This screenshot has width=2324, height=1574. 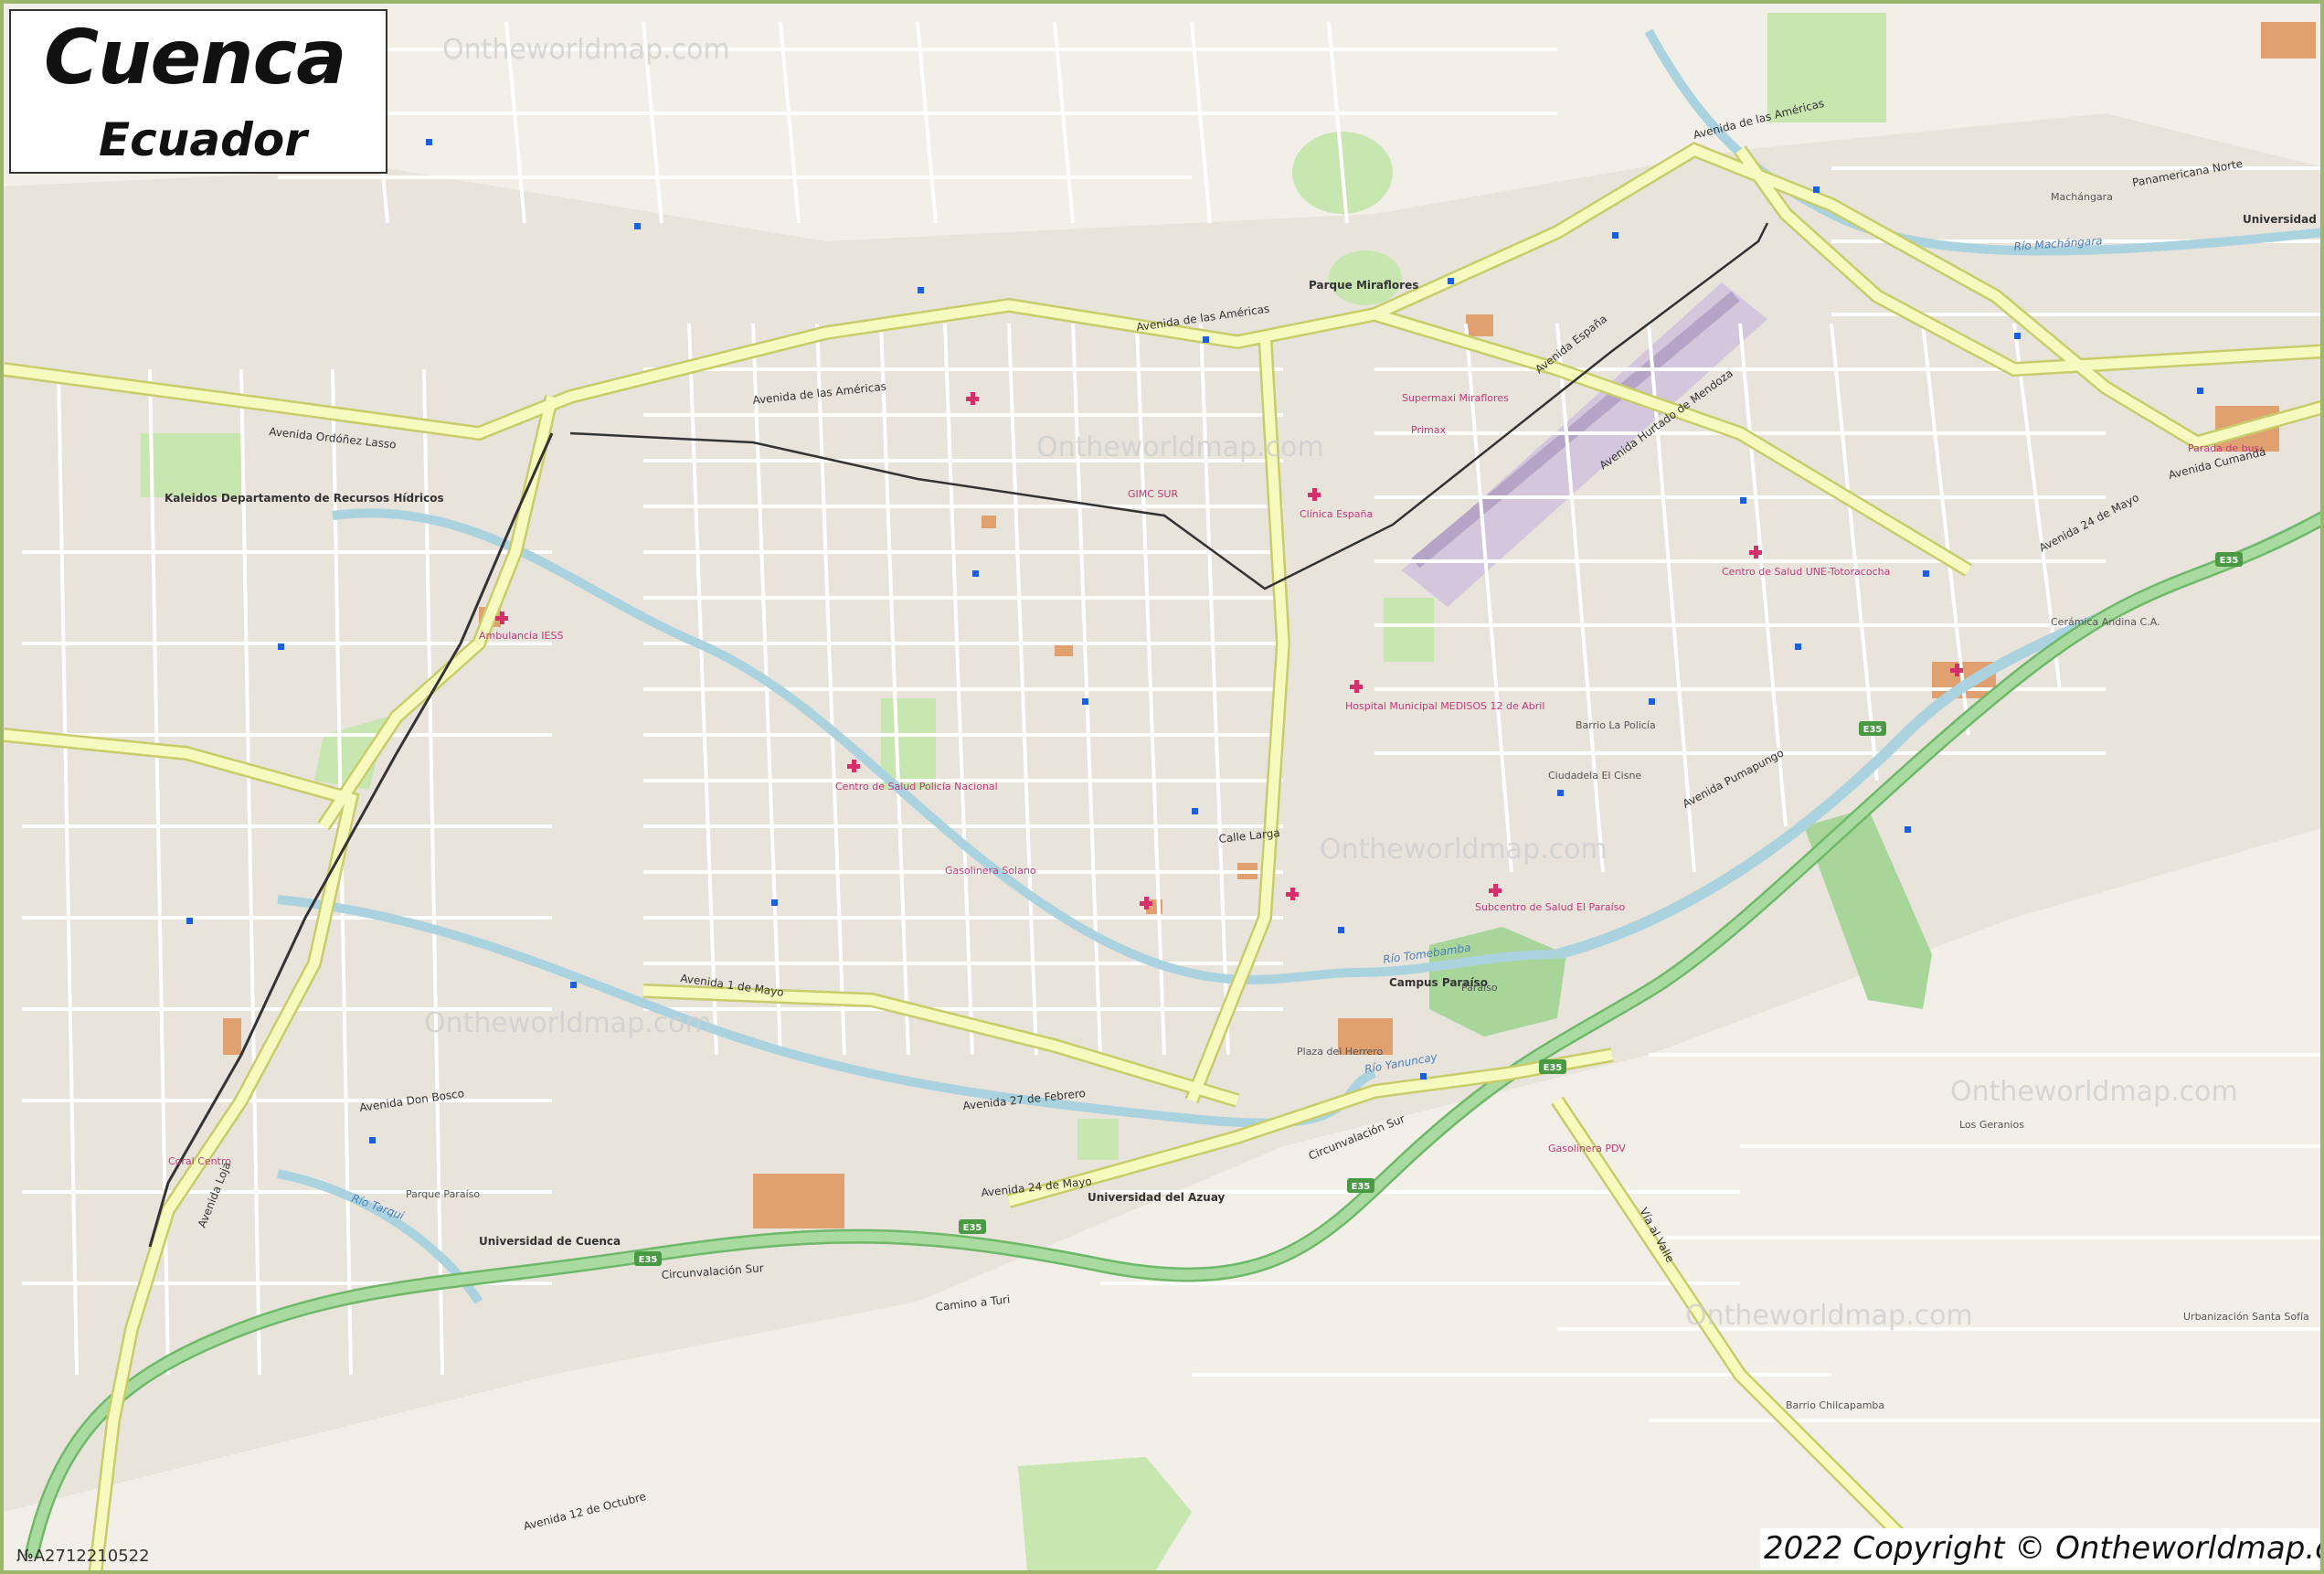 What do you see at coordinates (1157, 1197) in the screenshot?
I see `place-label: Universidad del Azuay` at bounding box center [1157, 1197].